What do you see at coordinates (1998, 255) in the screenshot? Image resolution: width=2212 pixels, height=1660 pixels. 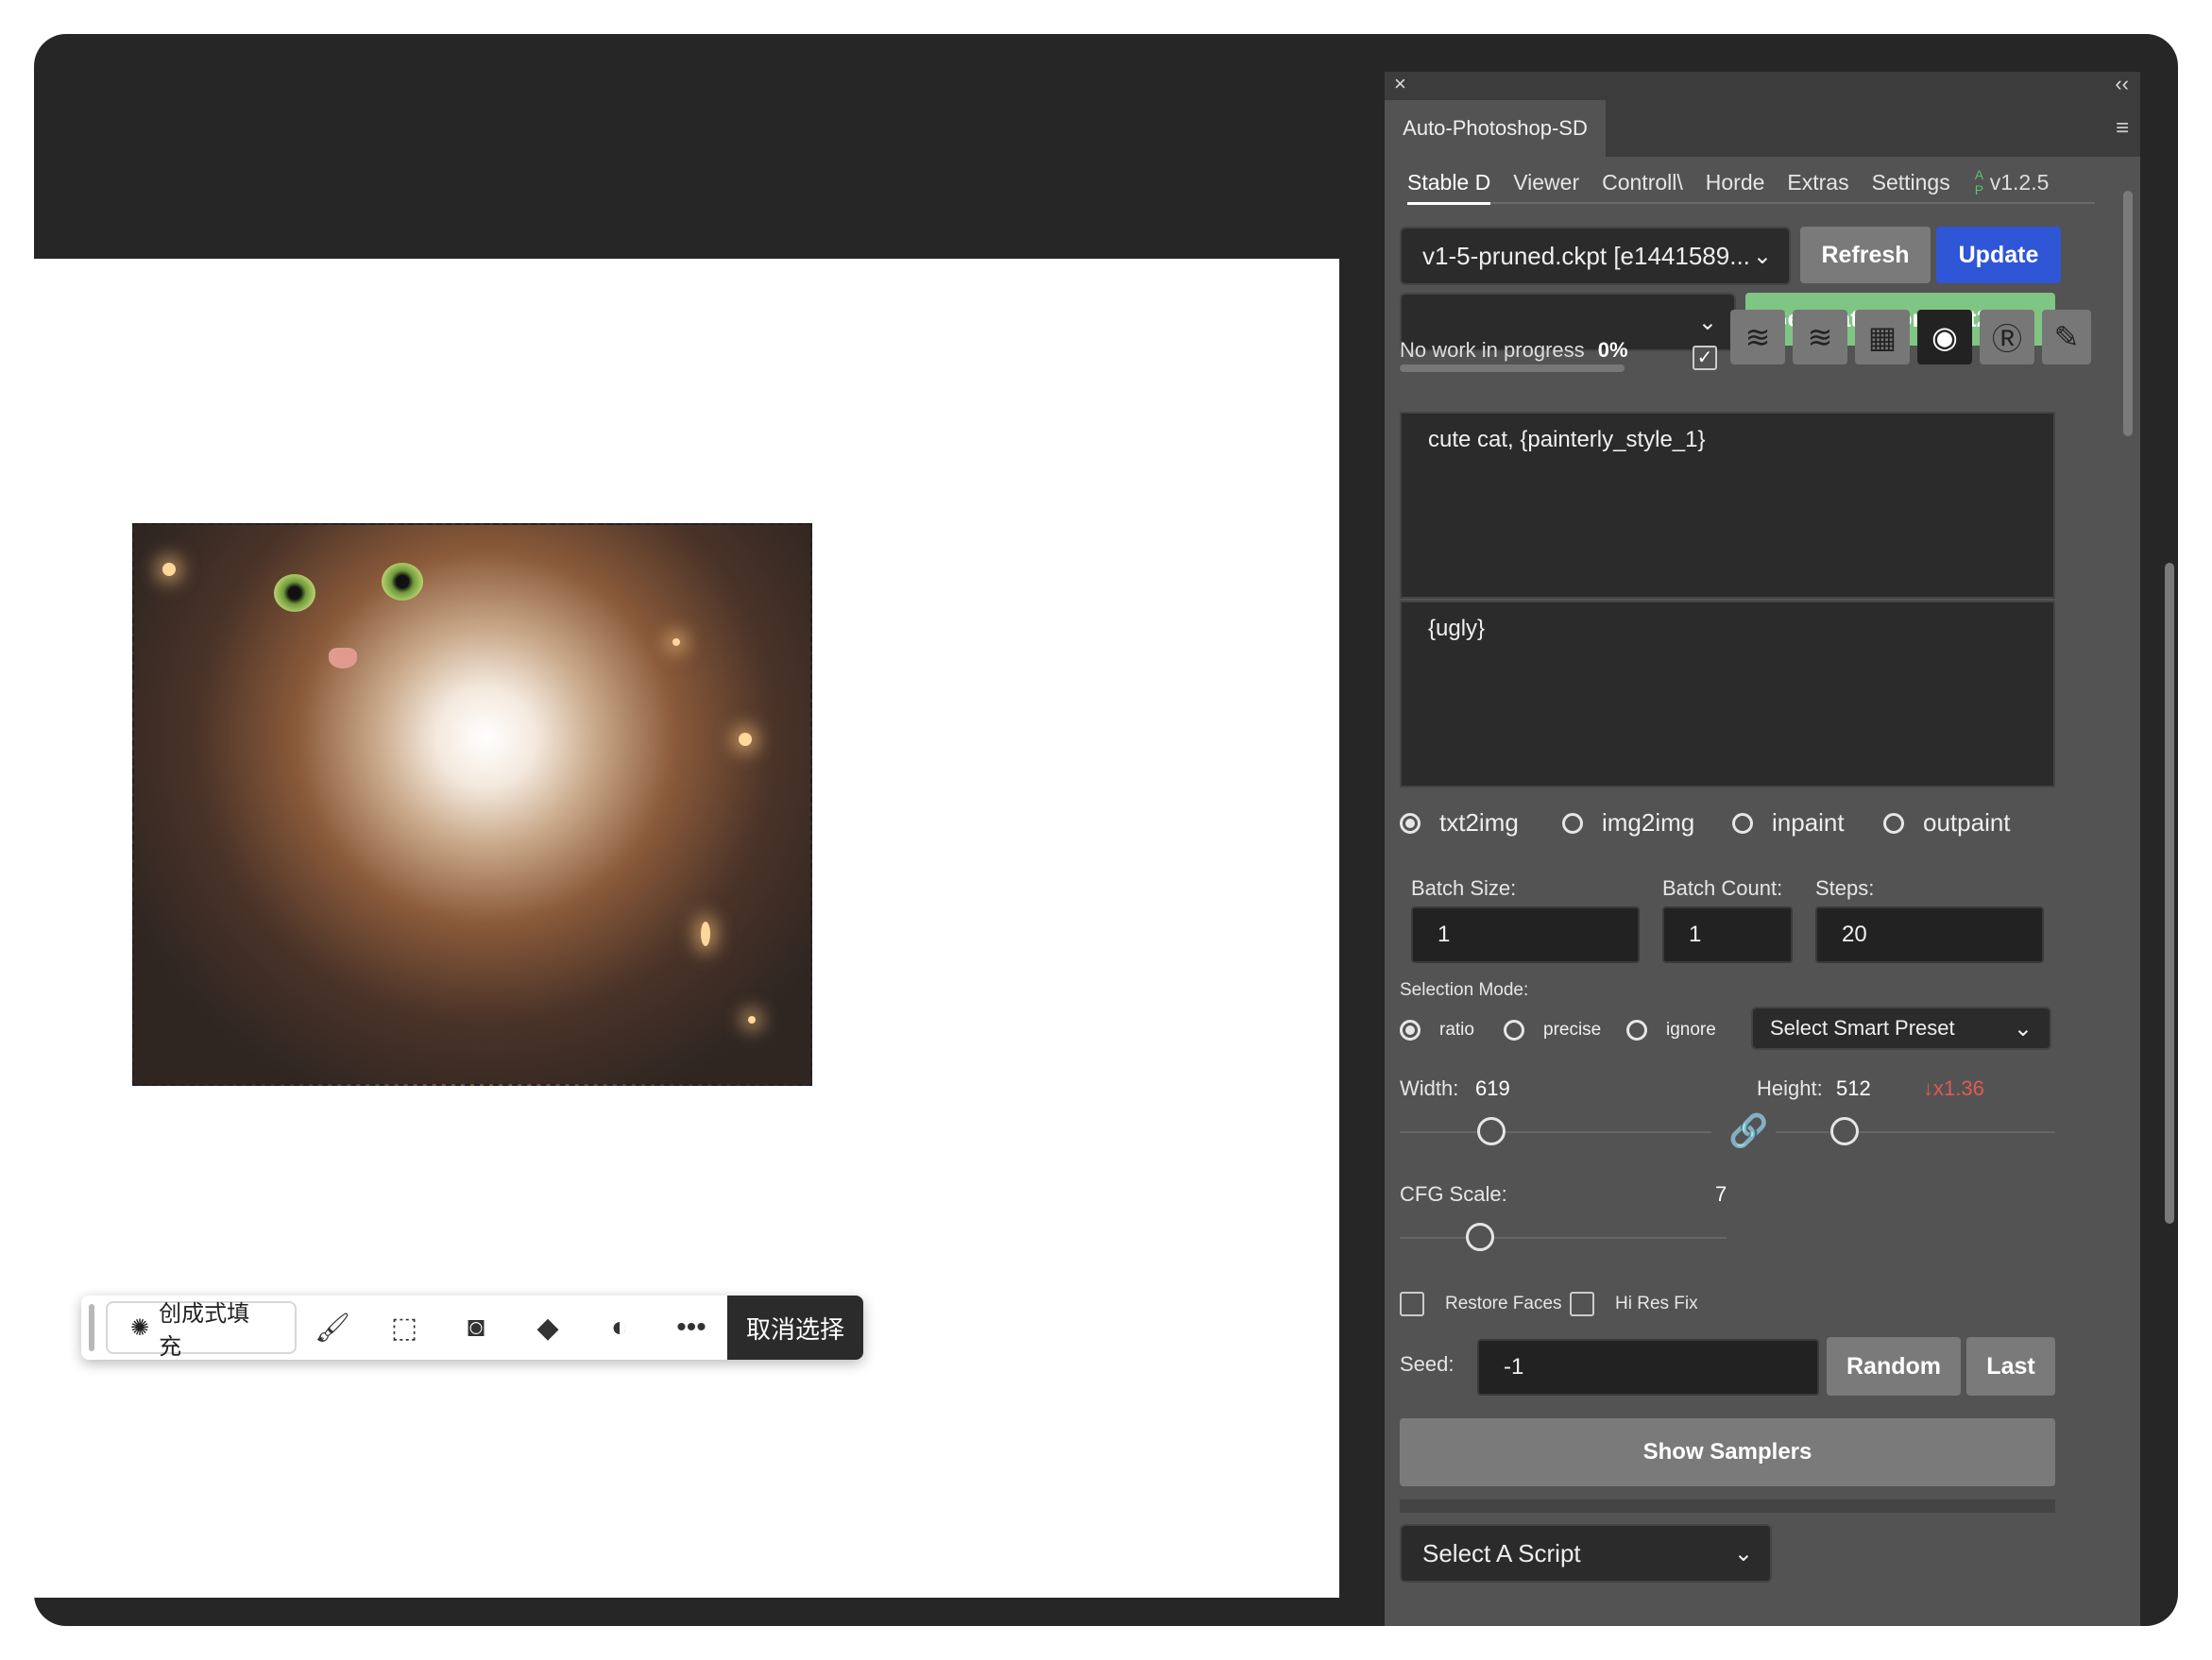 I see `update-button: Update` at bounding box center [1998, 255].